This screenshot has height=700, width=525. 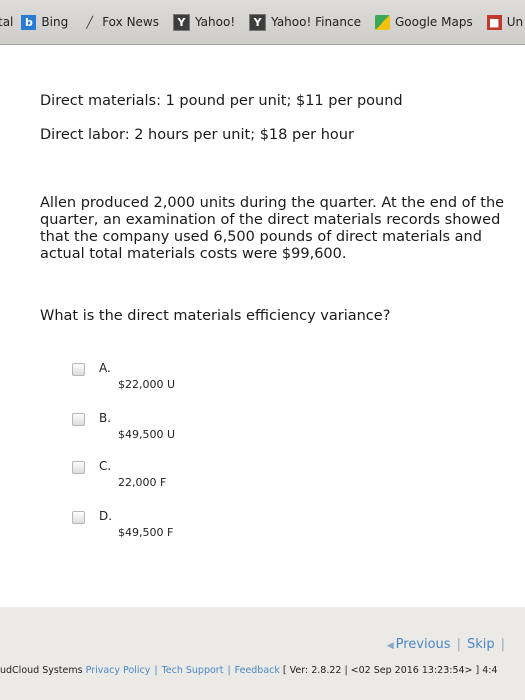 What do you see at coordinates (490, 670) in the screenshot?
I see `trailing-text: 4:4` at bounding box center [490, 670].